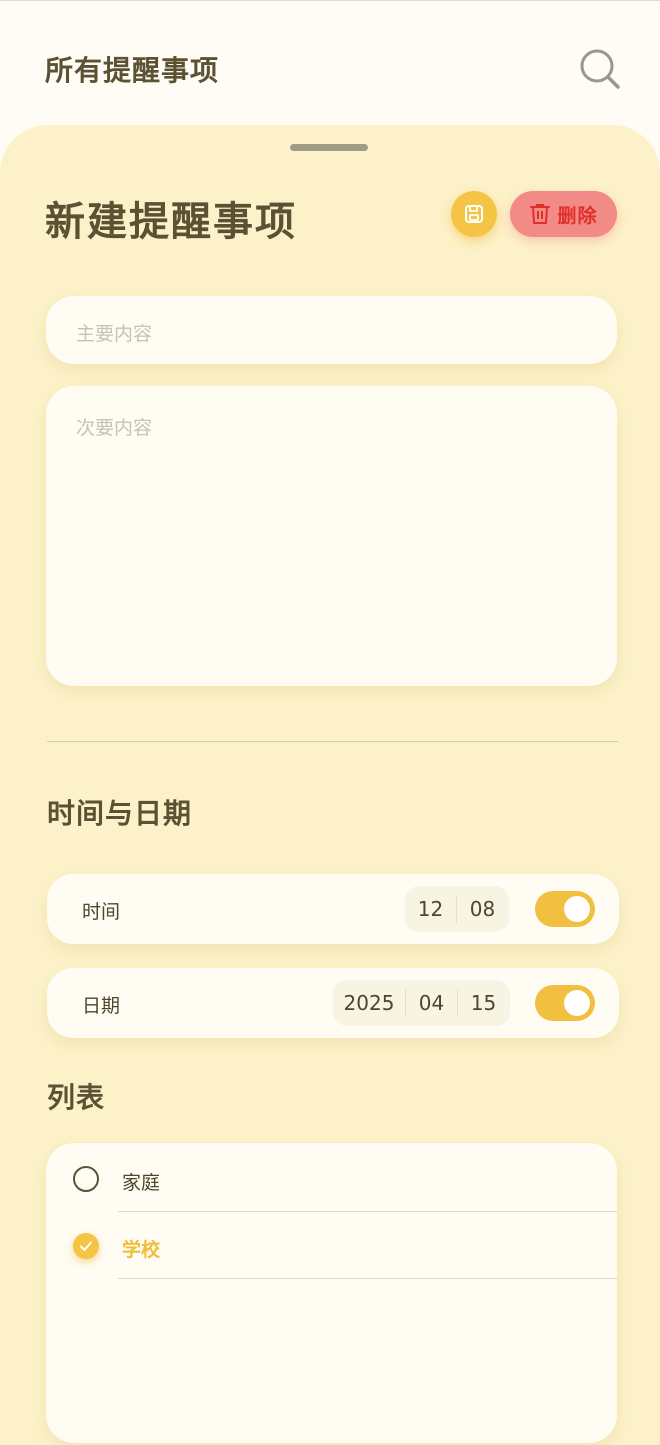  I want to click on time-toggle, so click(565, 909).